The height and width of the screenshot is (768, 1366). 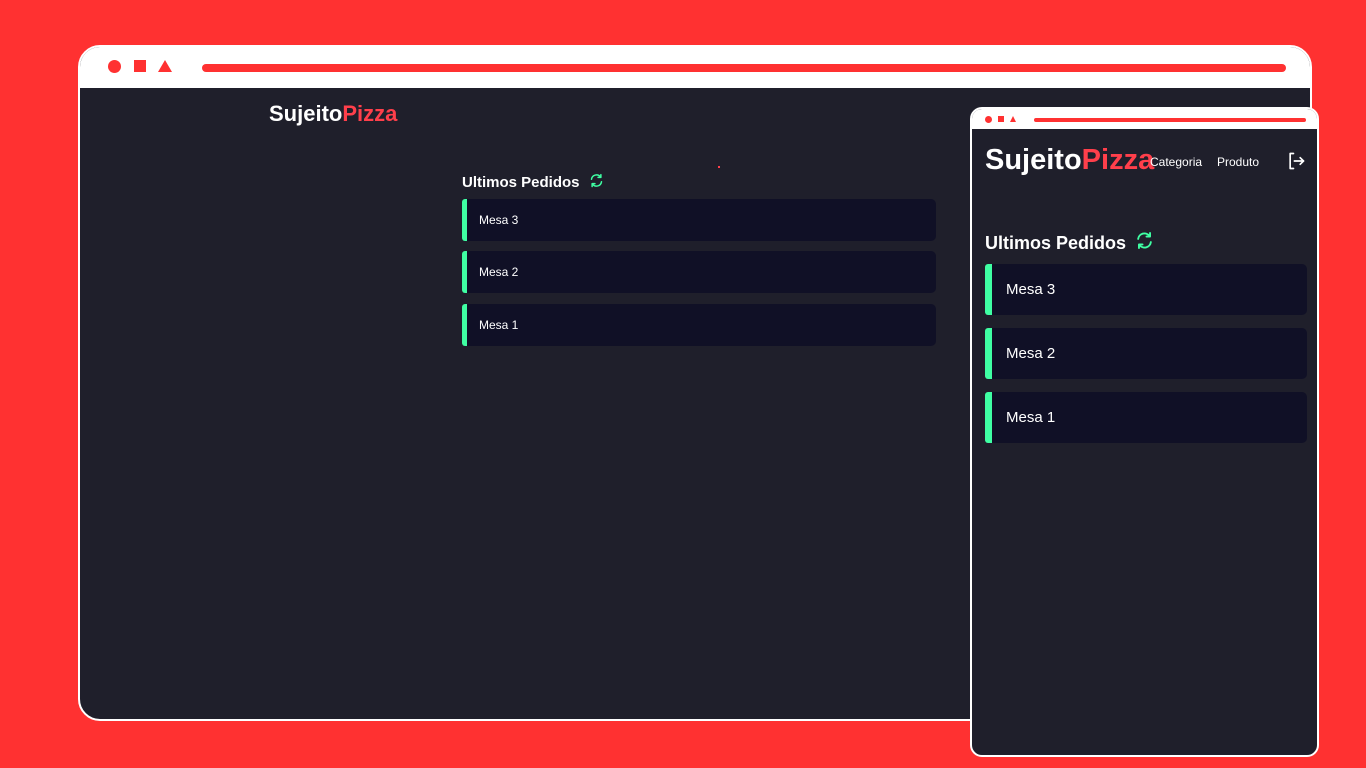 I want to click on nav-link-produto: Produto, so click(x=1238, y=162).